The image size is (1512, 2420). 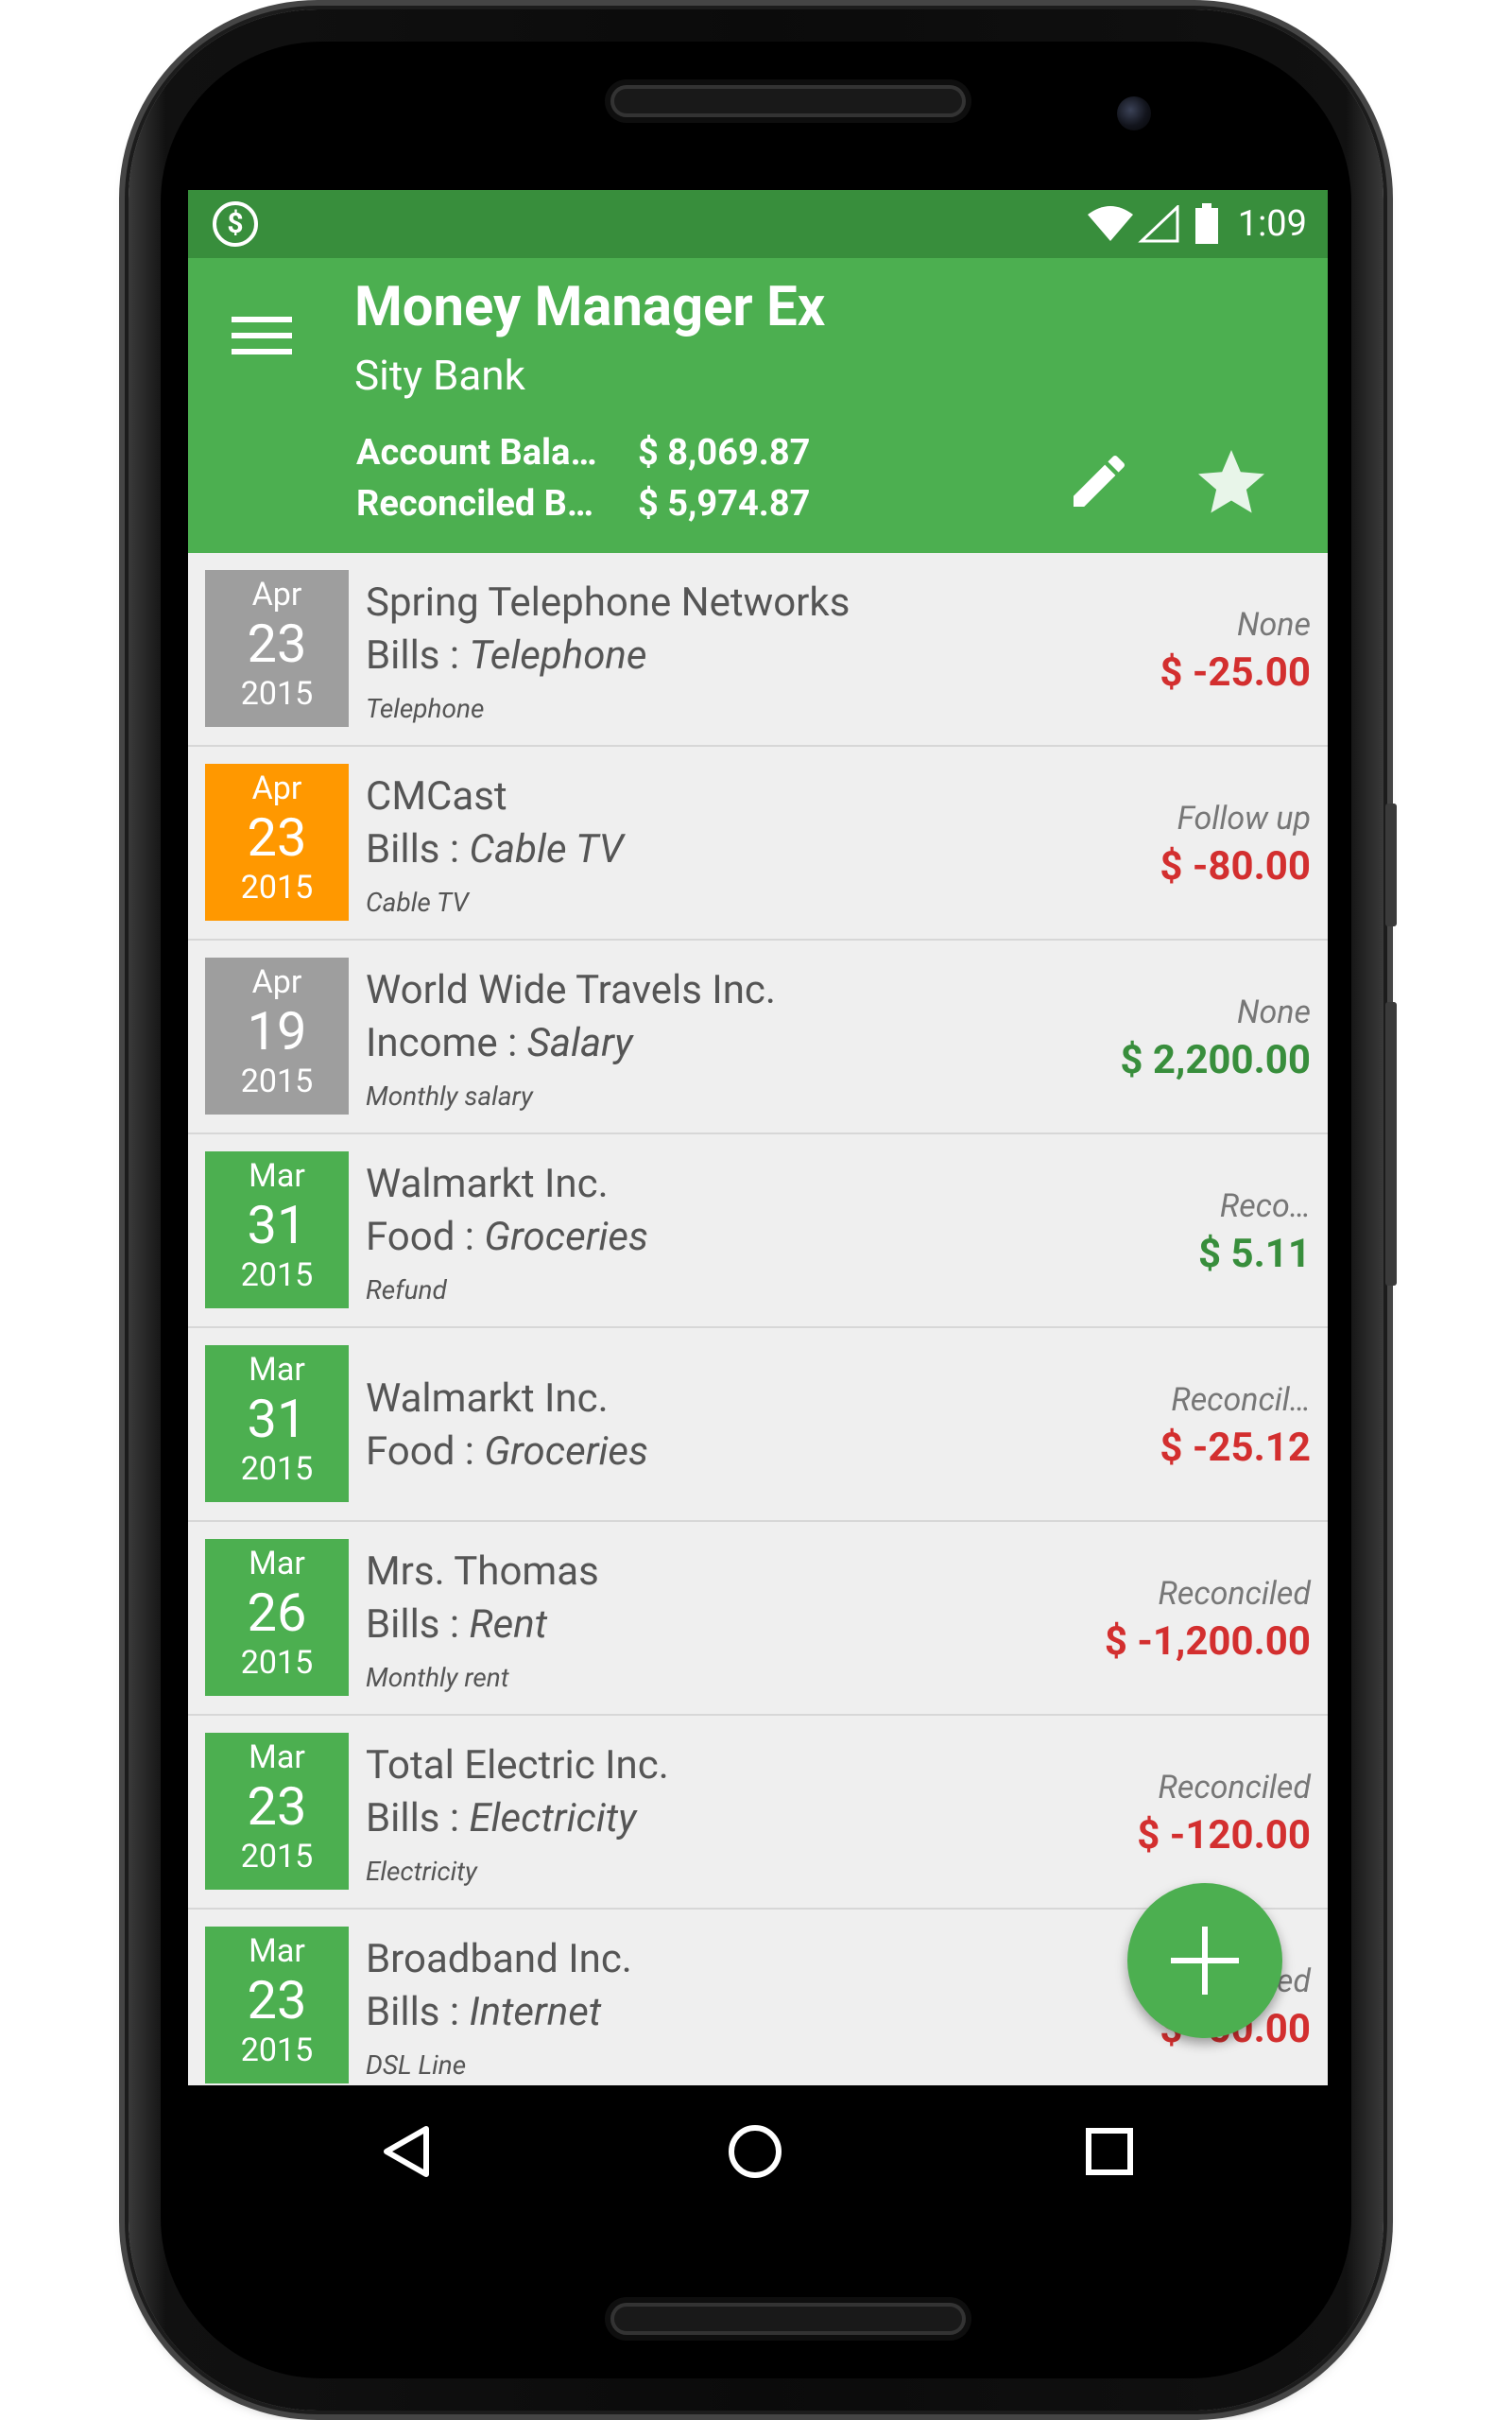 I want to click on transaction-date: Mar 26 2015, so click(x=277, y=1617).